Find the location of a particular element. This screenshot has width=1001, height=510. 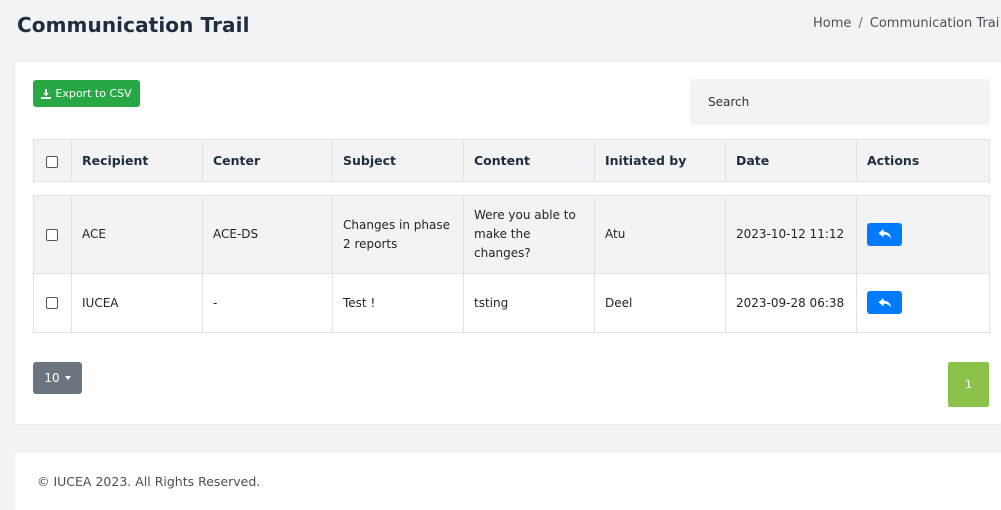

export-csv-label: Export to CSV is located at coordinates (93, 93).